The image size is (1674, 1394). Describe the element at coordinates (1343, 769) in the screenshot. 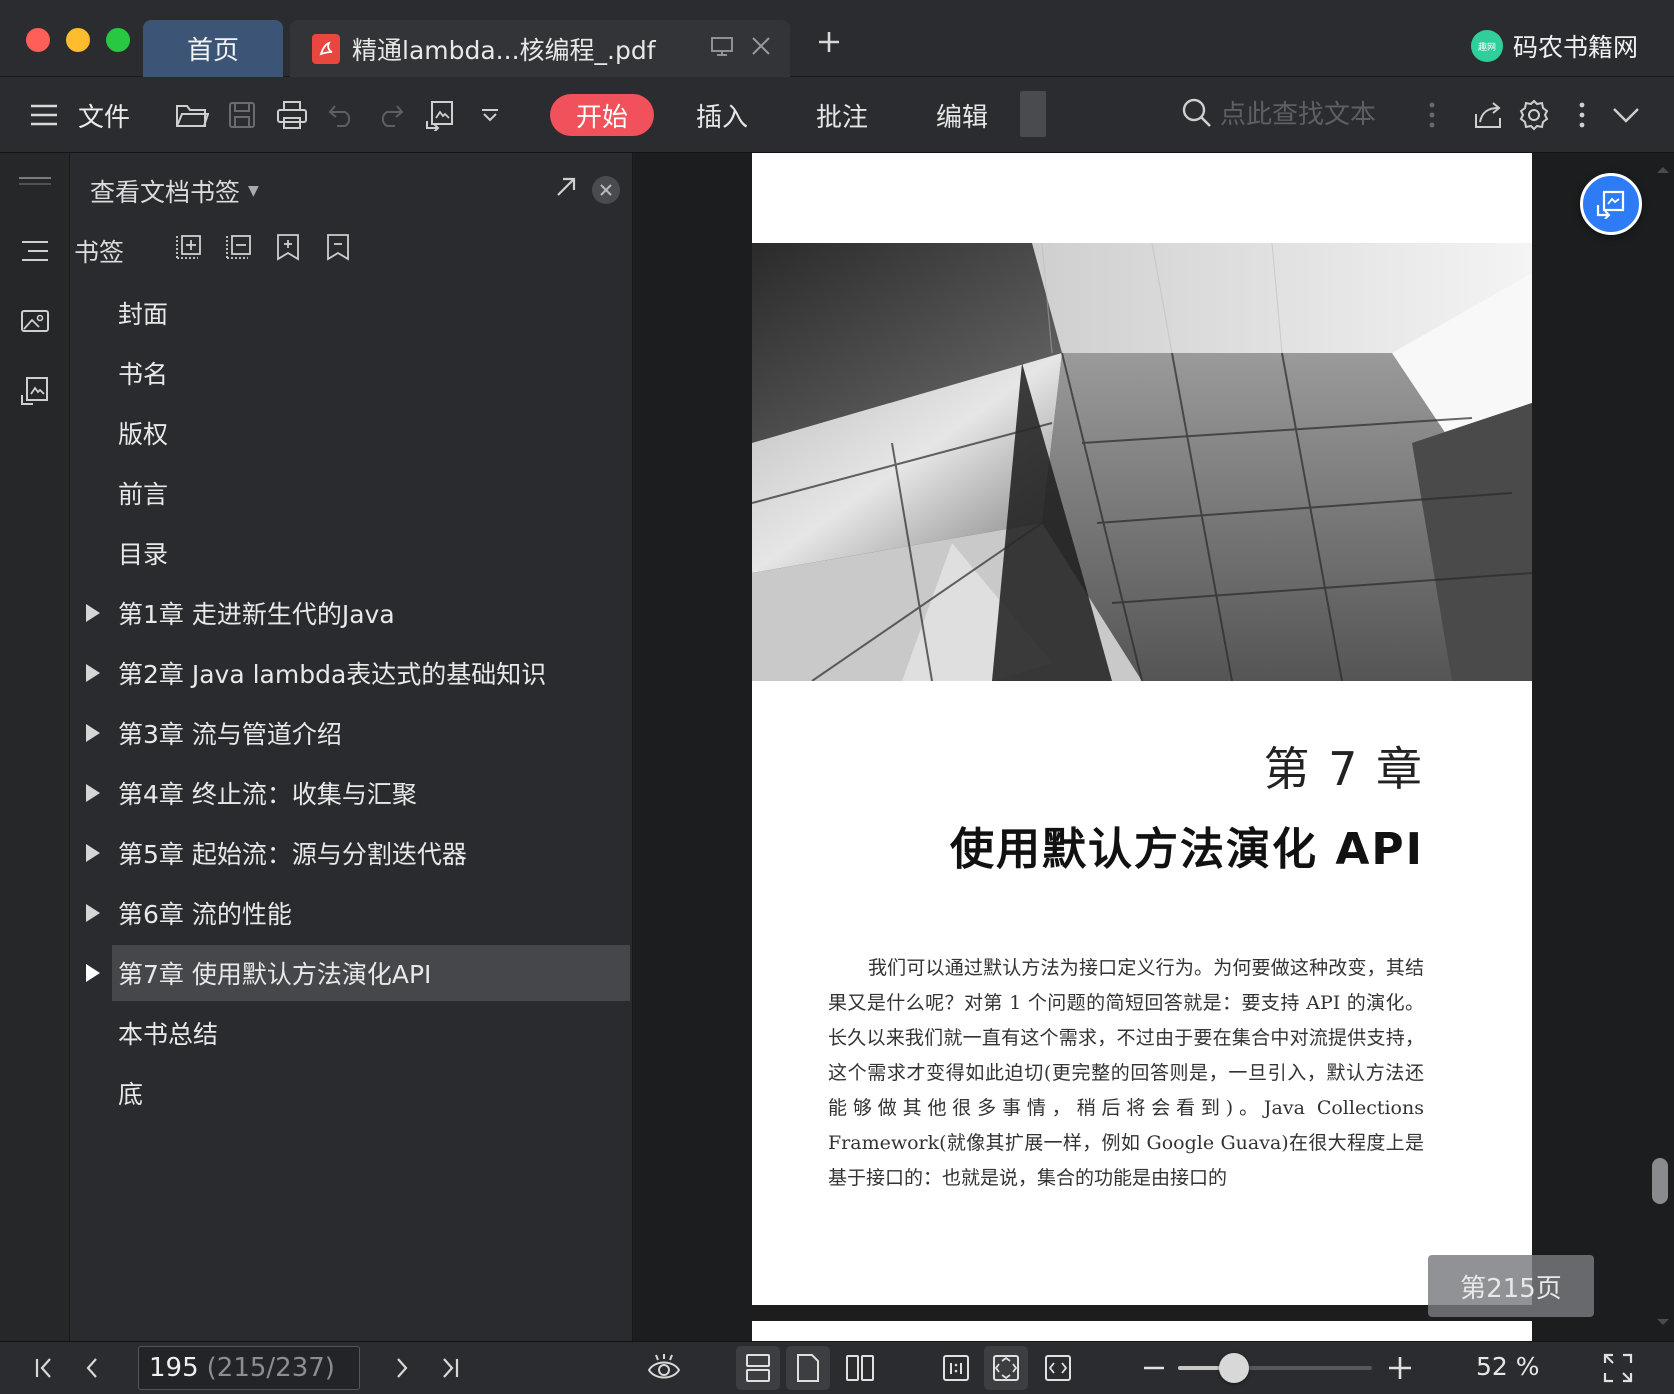

I see `chapter-number: 第 7 章` at that location.